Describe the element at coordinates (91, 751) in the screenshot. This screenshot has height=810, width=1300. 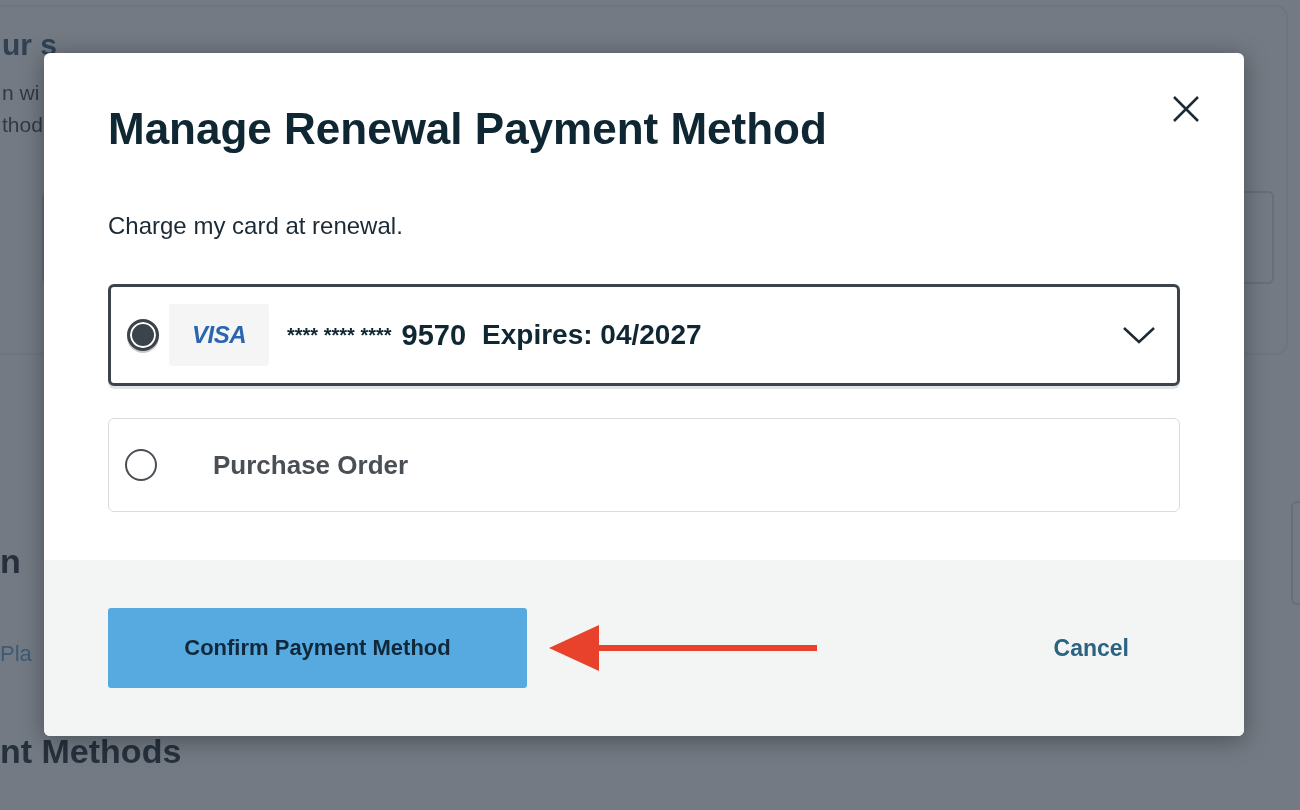
I see `section-heading: nt Methods` at that location.